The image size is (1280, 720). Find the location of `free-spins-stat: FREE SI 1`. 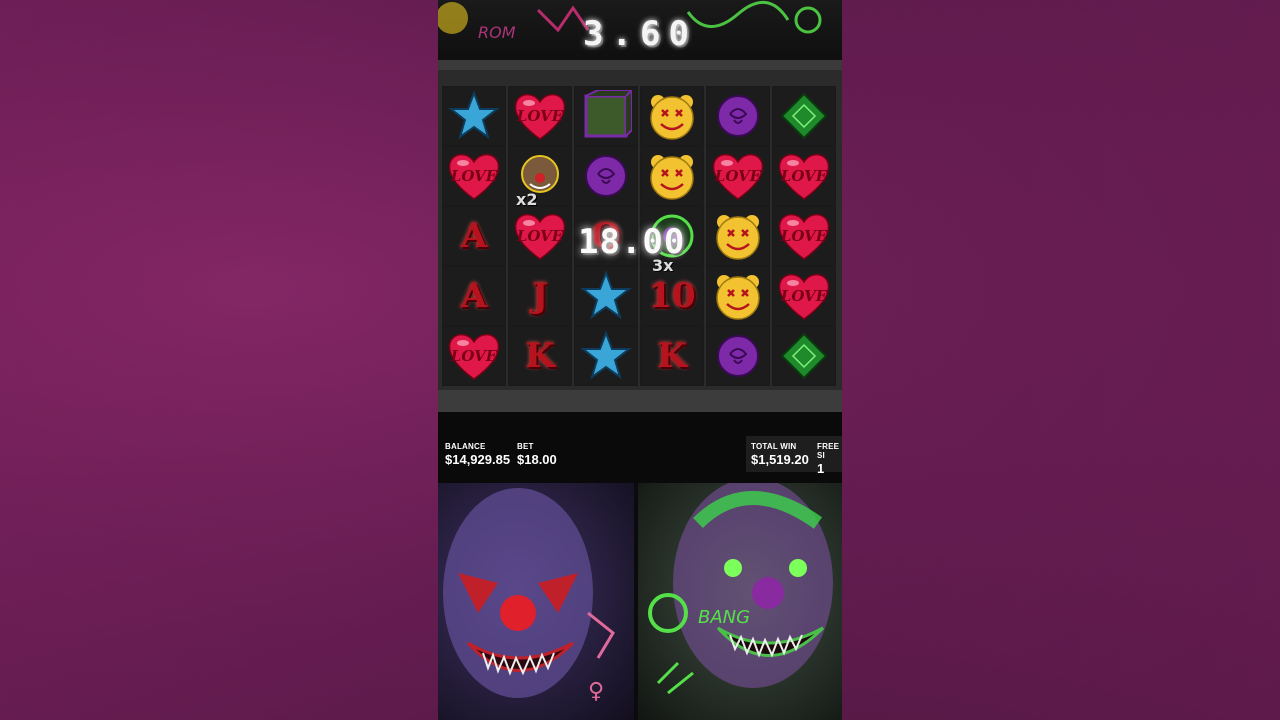

free-spins-stat: FREE SI 1 is located at coordinates (829, 459).